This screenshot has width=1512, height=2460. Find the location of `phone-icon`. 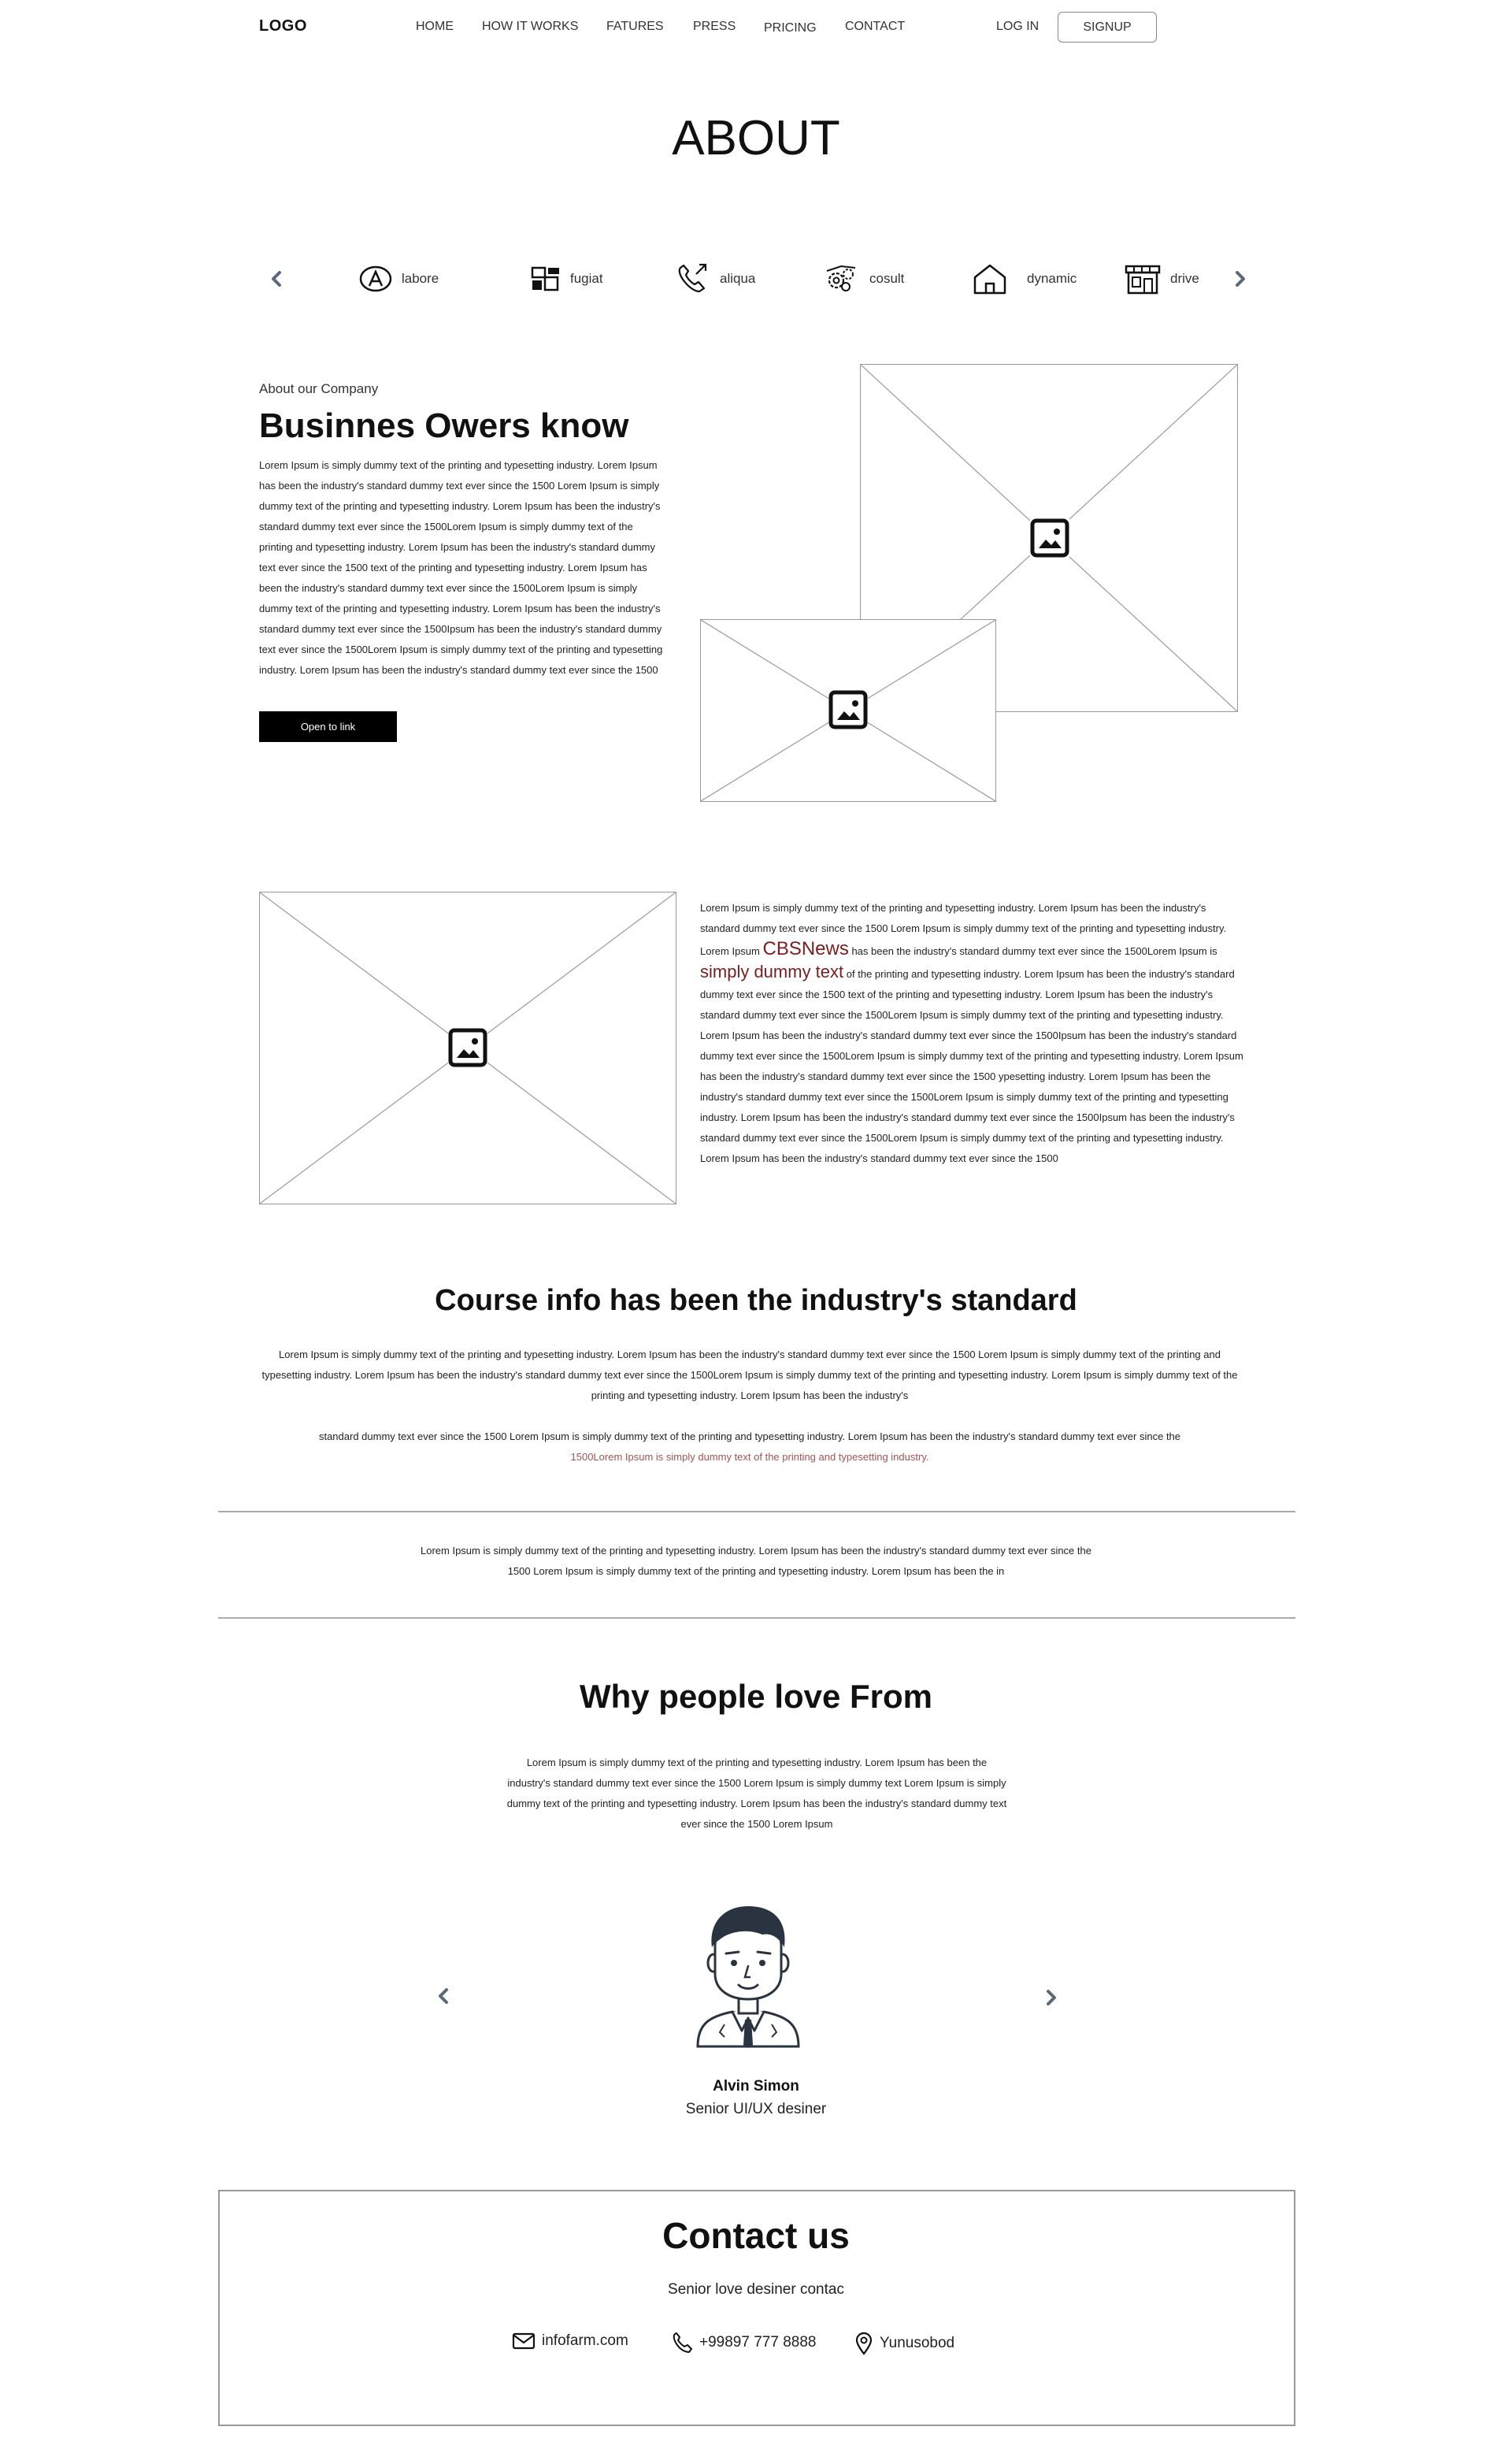

phone-icon is located at coordinates (682, 2342).